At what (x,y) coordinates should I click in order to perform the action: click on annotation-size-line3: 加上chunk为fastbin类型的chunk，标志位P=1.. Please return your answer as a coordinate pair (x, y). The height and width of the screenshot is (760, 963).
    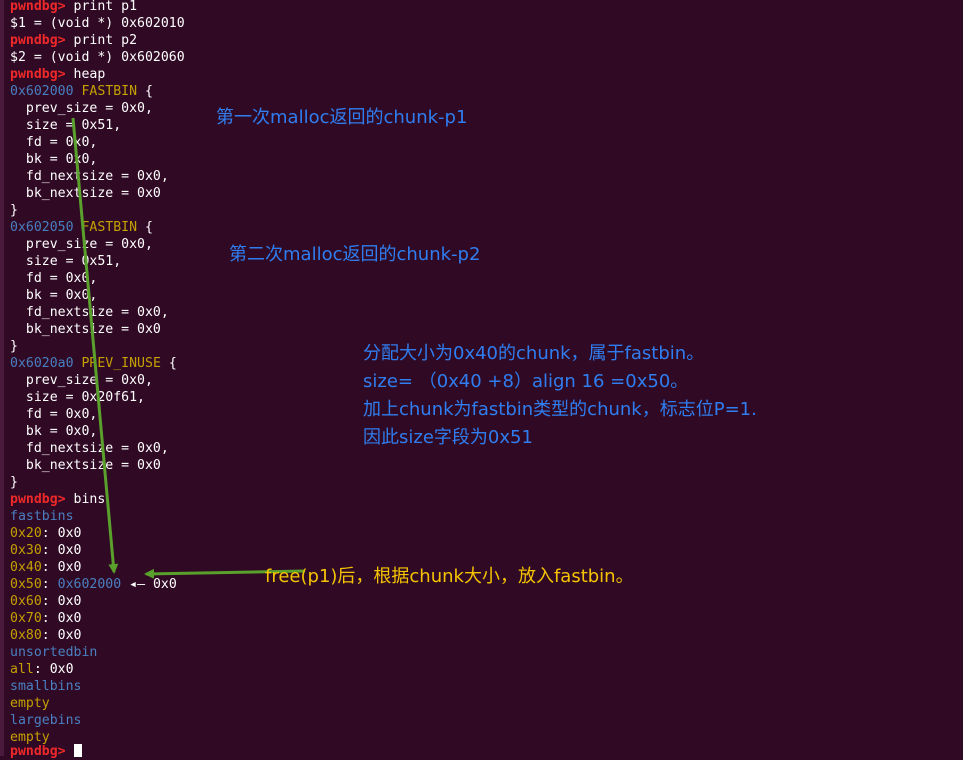
    Looking at the image, I should click on (560, 409).